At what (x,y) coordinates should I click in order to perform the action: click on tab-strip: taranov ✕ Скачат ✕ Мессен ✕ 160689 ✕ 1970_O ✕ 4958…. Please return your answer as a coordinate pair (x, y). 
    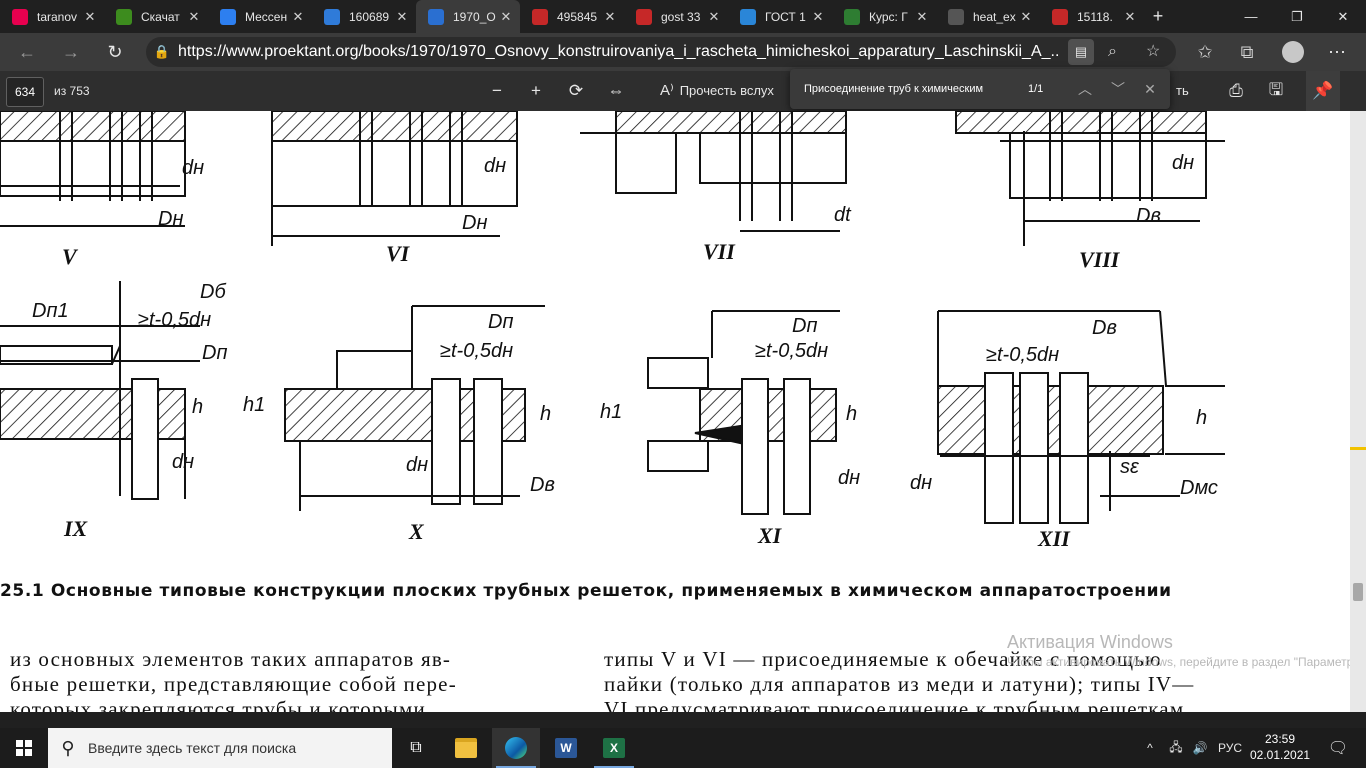
    Looking at the image, I should click on (683, 16).